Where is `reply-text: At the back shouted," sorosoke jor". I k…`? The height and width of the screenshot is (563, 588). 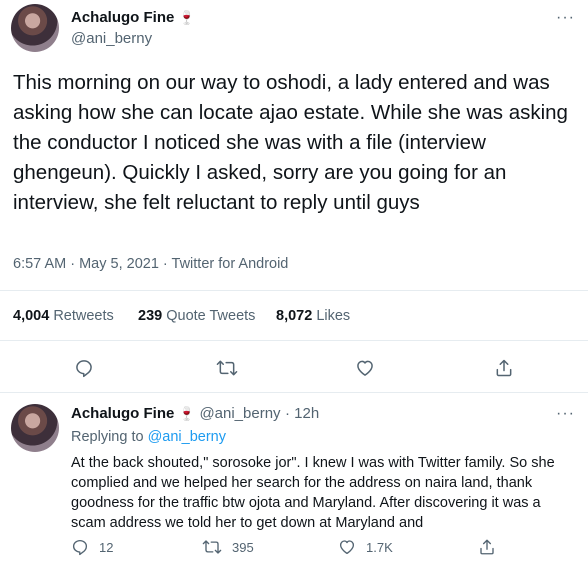
reply-text: At the back shouted," sorosoke jor". I k… is located at coordinates (313, 493).